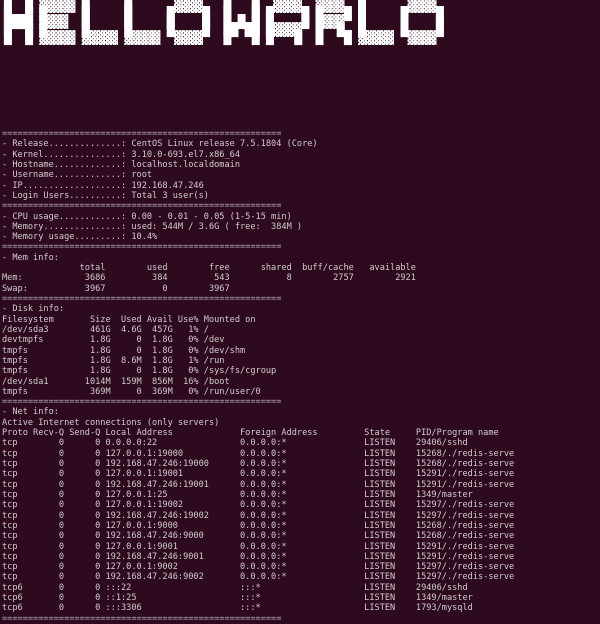  I want to click on output-line: tmpfs 1.8G 0 1.8G 0% /dev/shm, so click(124, 350).